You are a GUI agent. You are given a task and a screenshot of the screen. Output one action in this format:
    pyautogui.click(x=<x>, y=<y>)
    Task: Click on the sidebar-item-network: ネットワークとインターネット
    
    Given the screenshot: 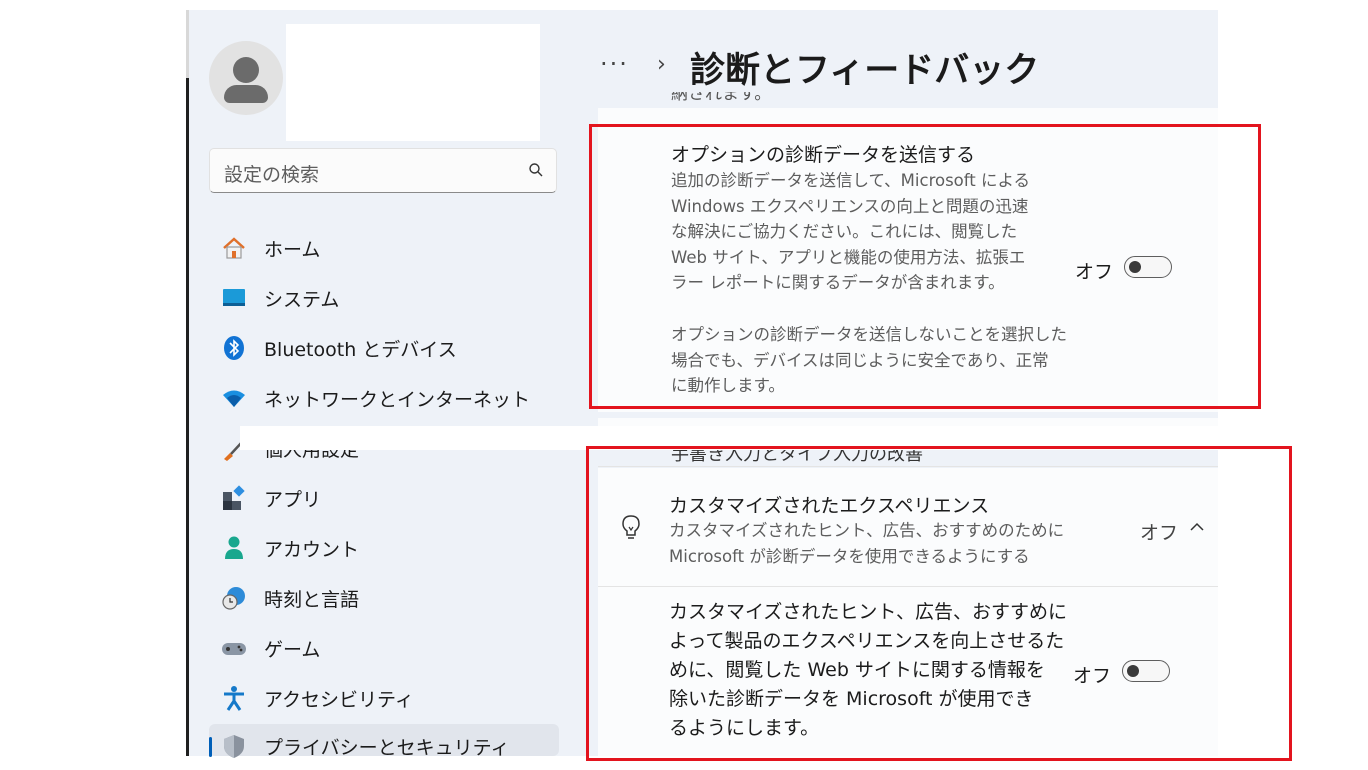 What is the action you would take?
    pyautogui.click(x=384, y=397)
    